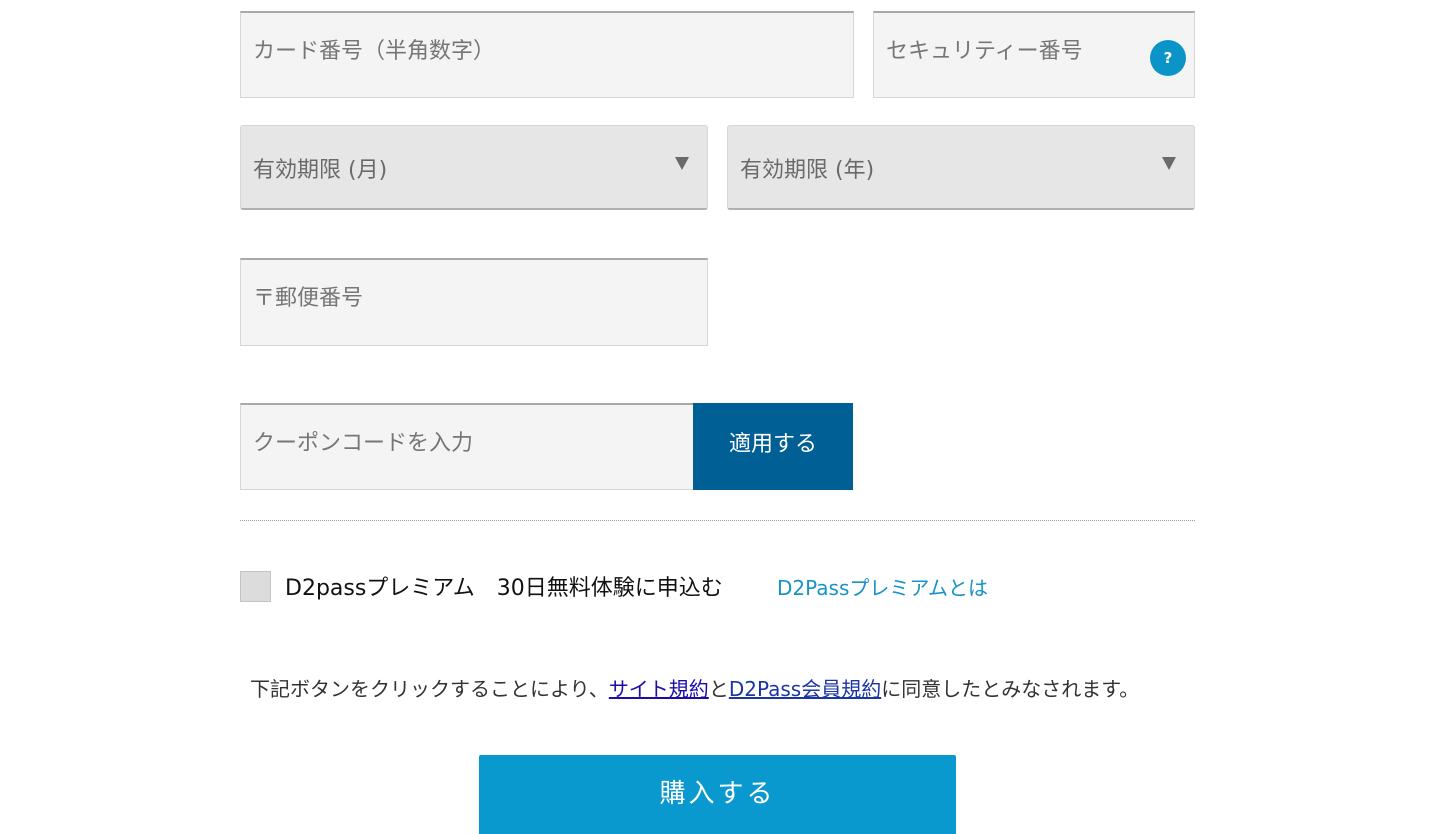 This screenshot has width=1438, height=834. Describe the element at coordinates (1168, 58) in the screenshot. I see `help-icon: ?` at that location.